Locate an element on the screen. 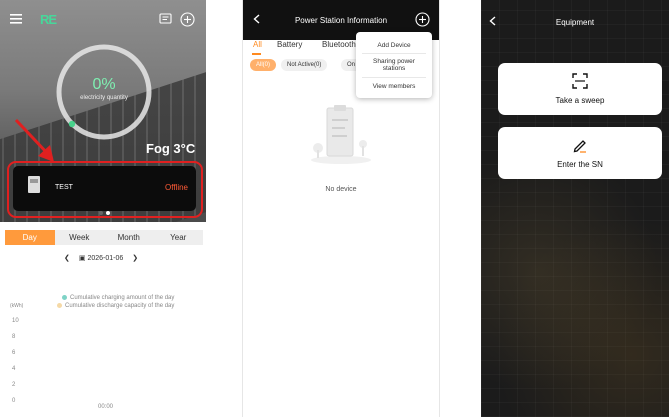 The height and width of the screenshot is (417, 669). take-sweep-label: Take a sweep is located at coordinates (580, 100).